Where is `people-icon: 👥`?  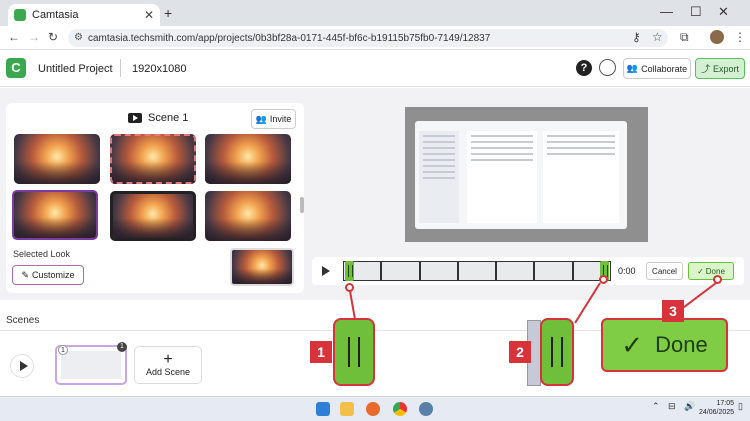
people-icon: 👥 is located at coordinates (632, 68).